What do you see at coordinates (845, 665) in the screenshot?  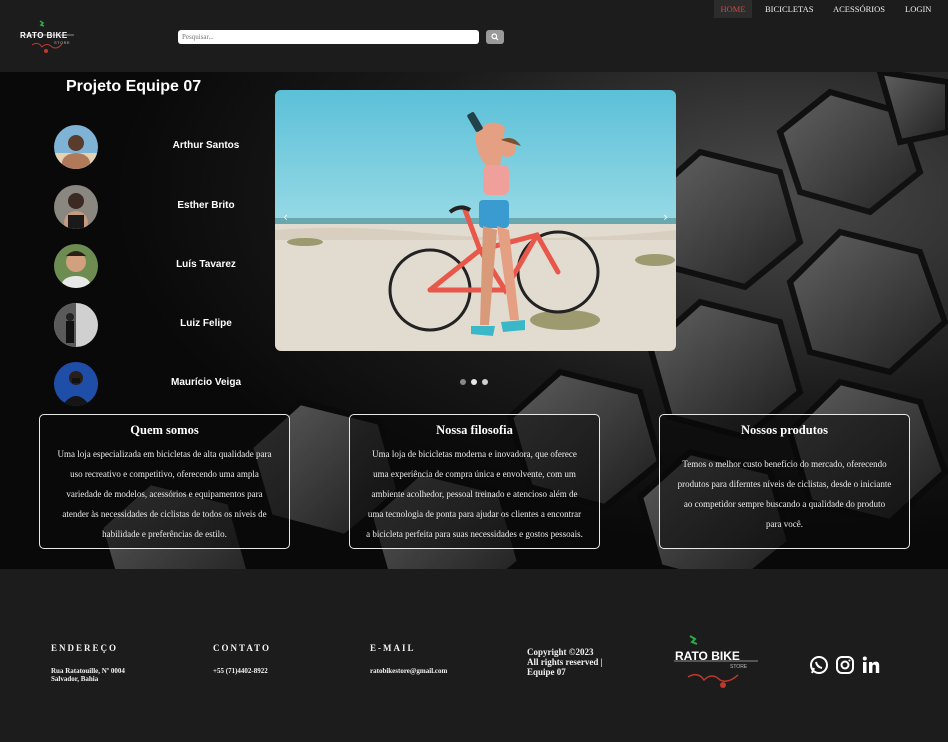 I see `instagram-icon` at bounding box center [845, 665].